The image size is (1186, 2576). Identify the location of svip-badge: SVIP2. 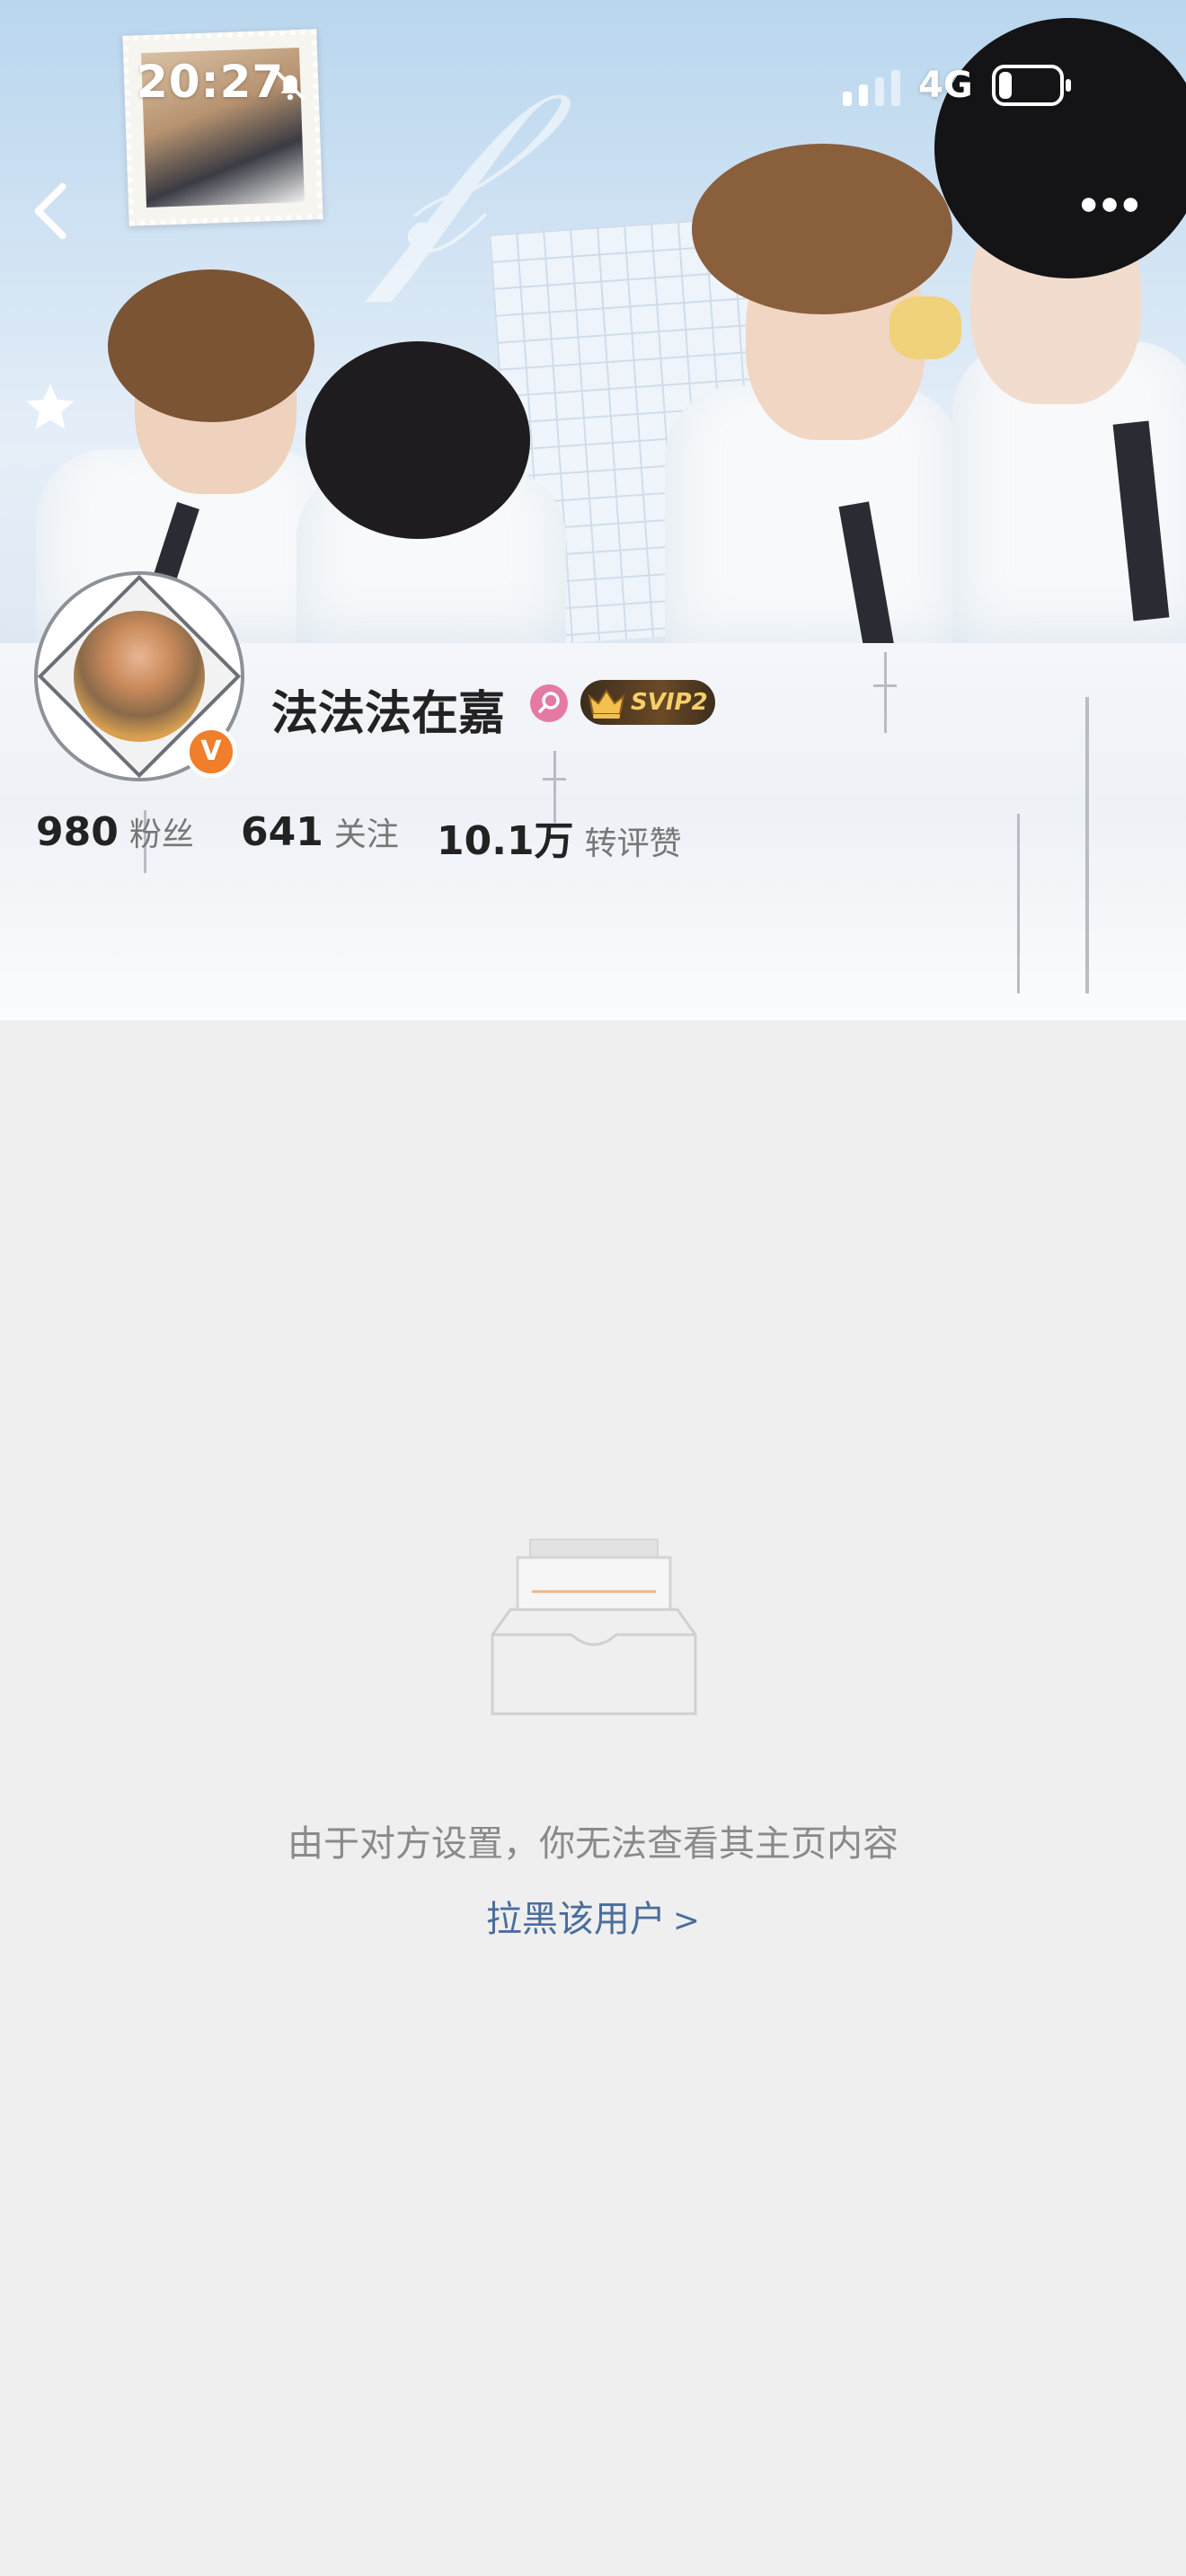
(647, 702).